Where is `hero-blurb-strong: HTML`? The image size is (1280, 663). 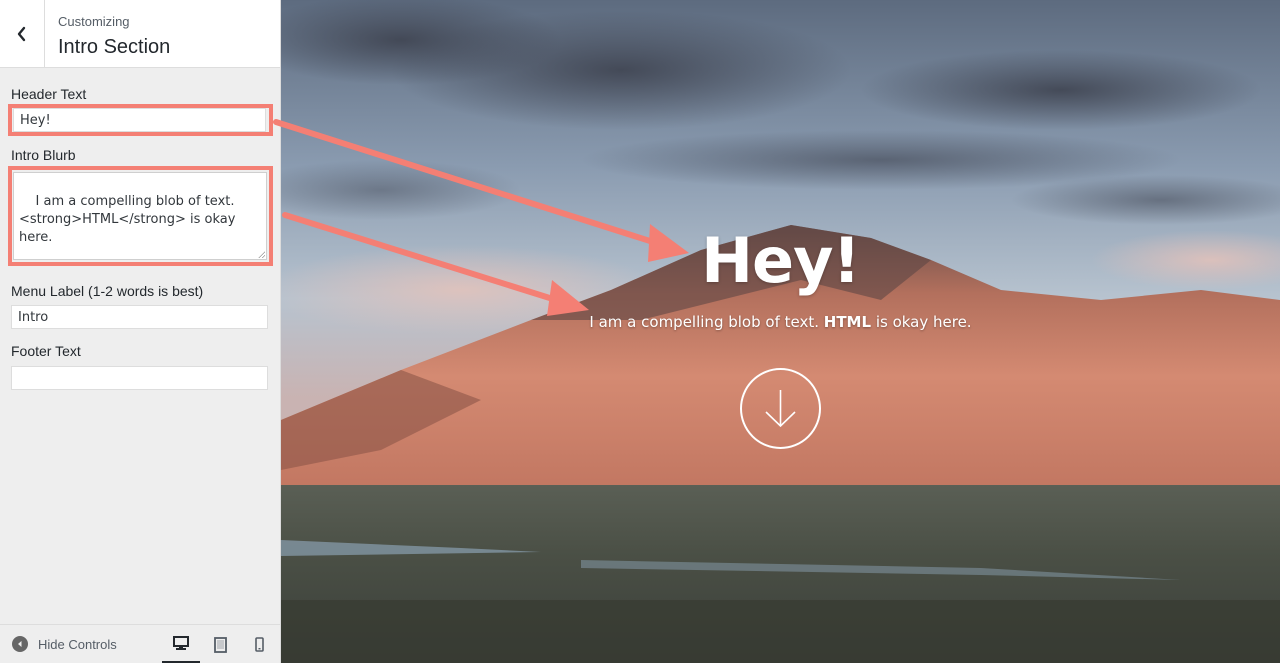 hero-blurb-strong: HTML is located at coordinates (847, 322).